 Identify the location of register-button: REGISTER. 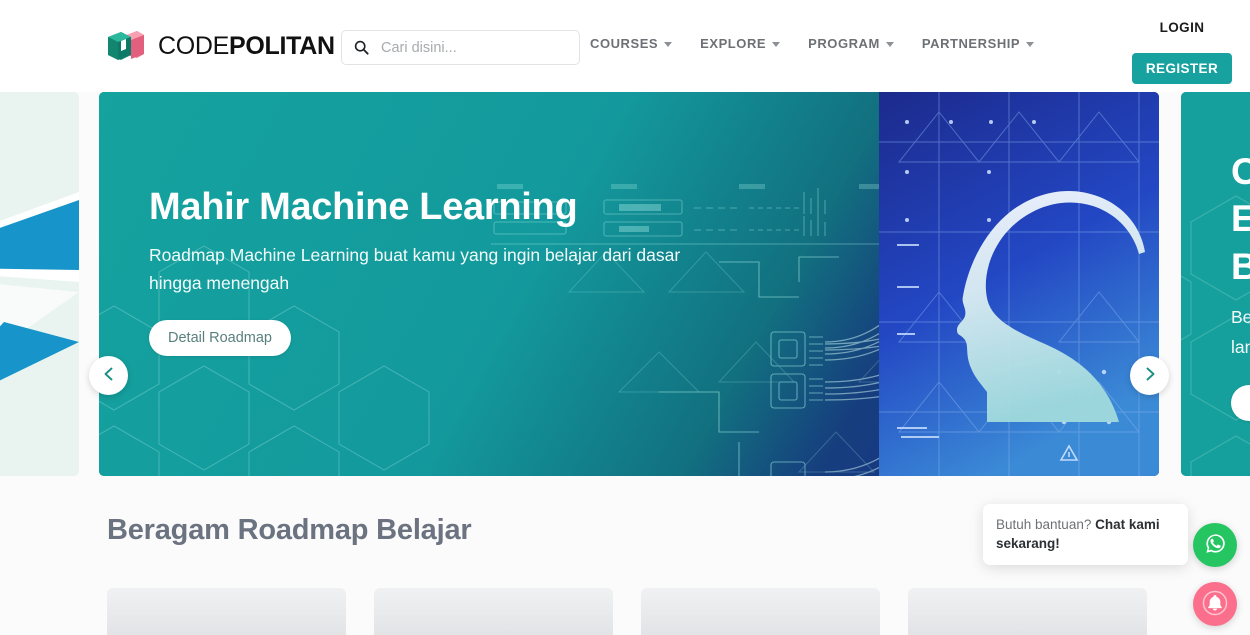
(1182, 68).